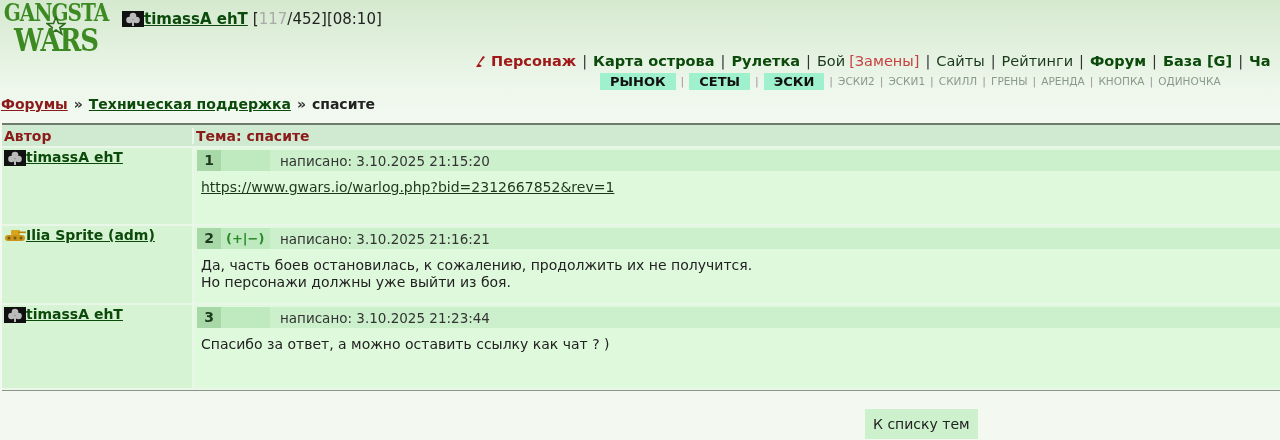 This screenshot has width=1280, height=440. Describe the element at coordinates (209, 238) in the screenshot. I see `post-number: 2` at that location.